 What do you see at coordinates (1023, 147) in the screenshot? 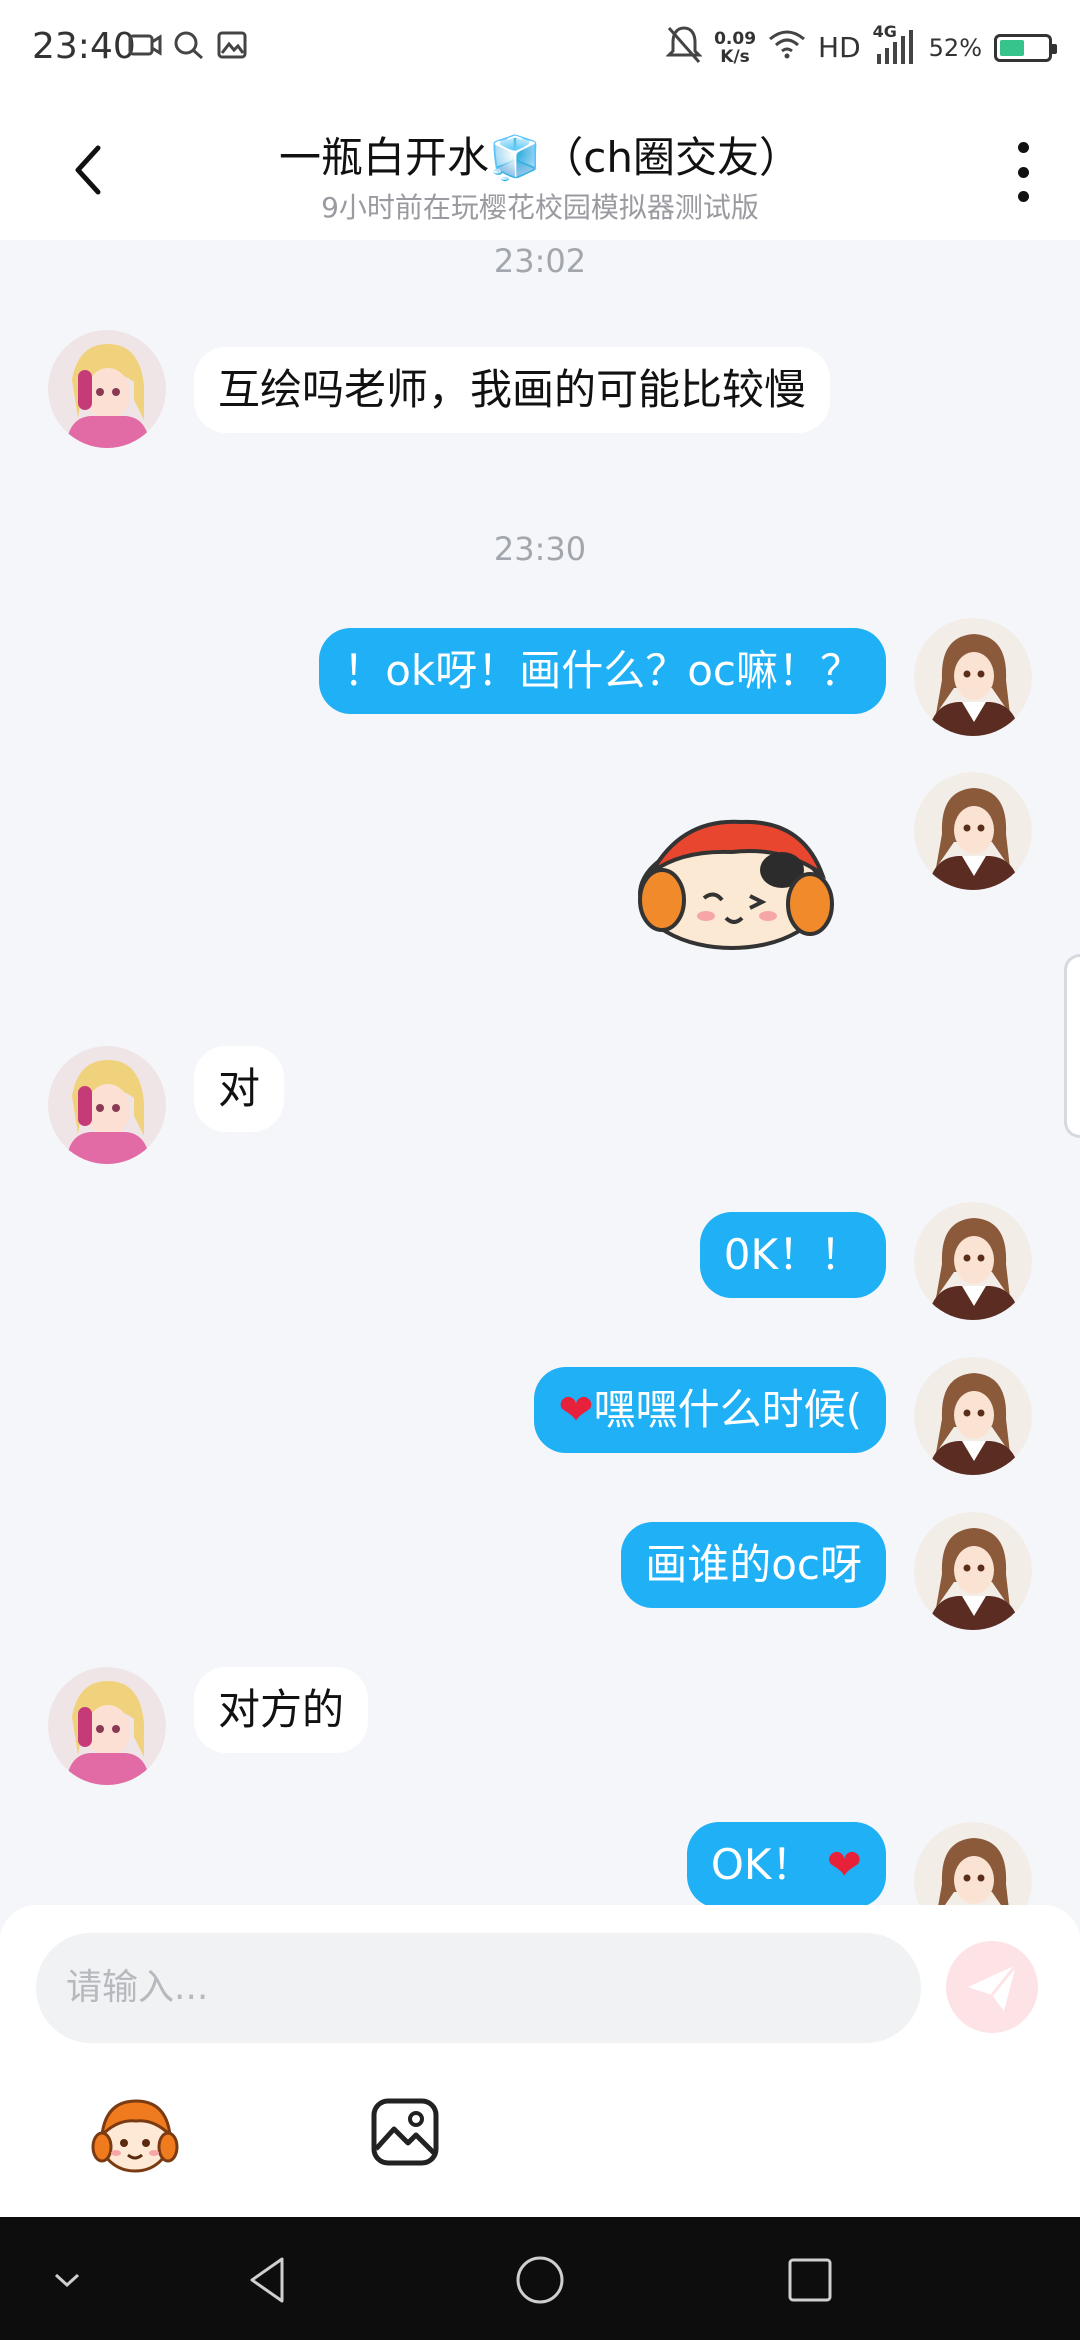
I see `more-vertical-icon` at bounding box center [1023, 147].